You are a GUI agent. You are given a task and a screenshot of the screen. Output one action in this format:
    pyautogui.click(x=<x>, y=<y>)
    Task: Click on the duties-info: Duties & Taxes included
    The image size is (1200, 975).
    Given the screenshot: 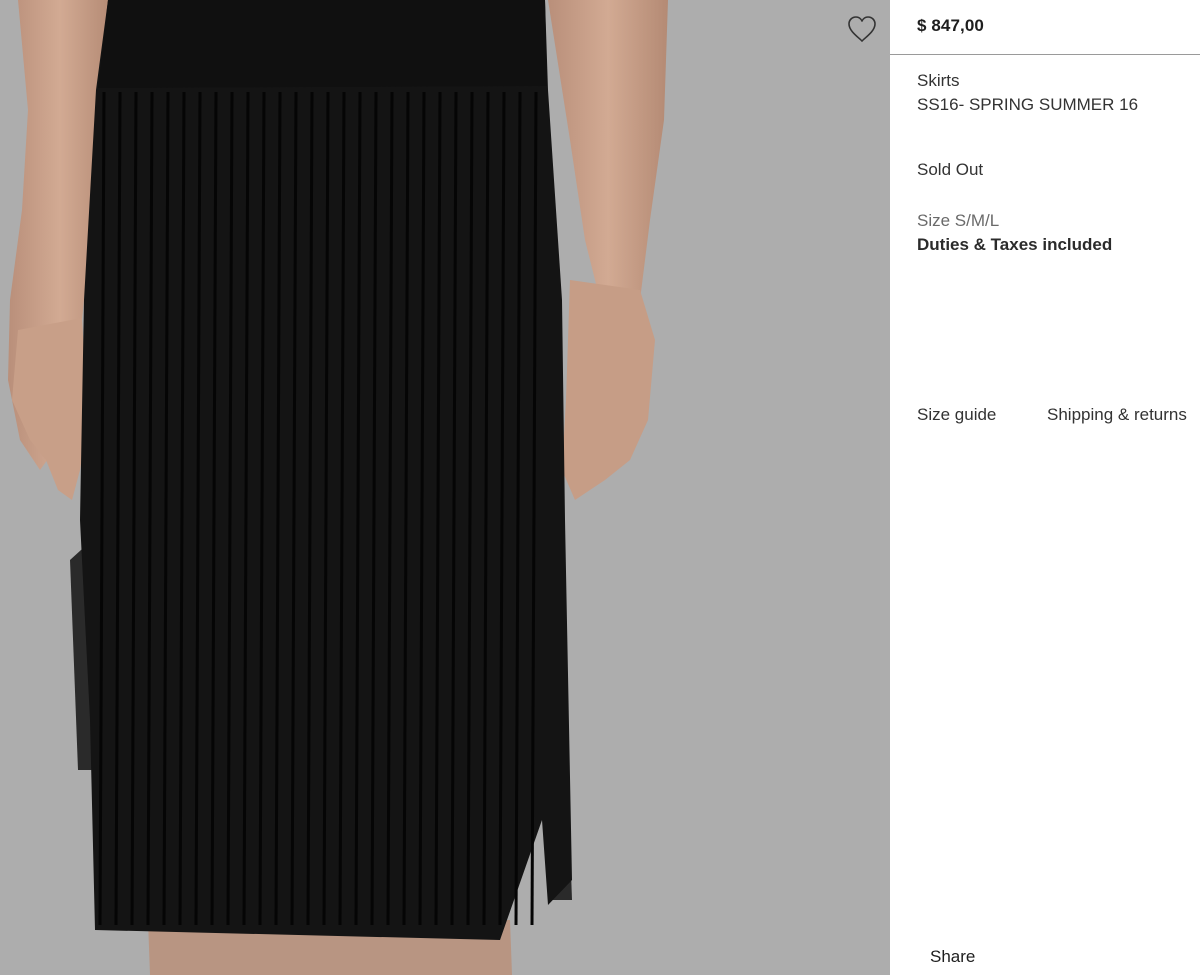 What is the action you would take?
    pyautogui.click(x=1015, y=244)
    